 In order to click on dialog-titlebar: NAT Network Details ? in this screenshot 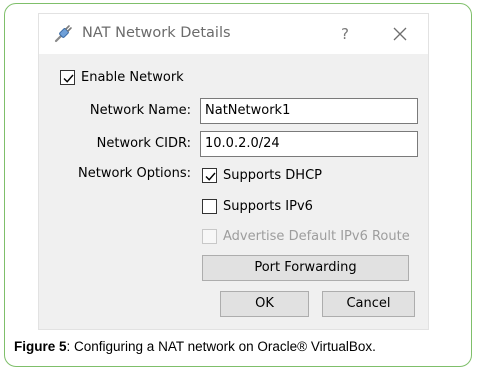, I will do `click(233, 34)`.